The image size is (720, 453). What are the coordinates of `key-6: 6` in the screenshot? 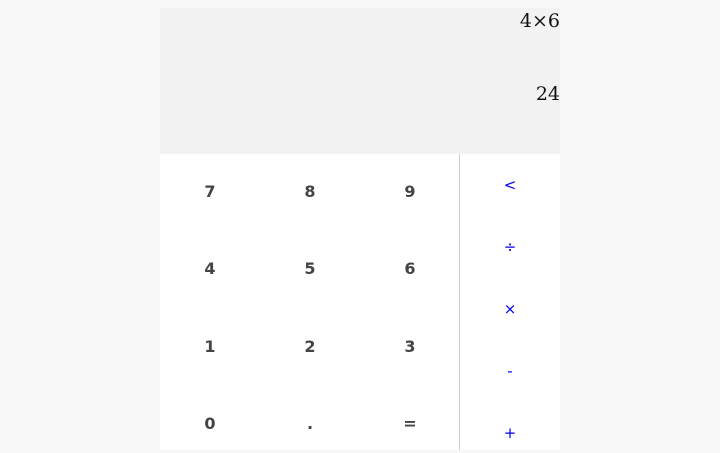 It's located at (410, 269).